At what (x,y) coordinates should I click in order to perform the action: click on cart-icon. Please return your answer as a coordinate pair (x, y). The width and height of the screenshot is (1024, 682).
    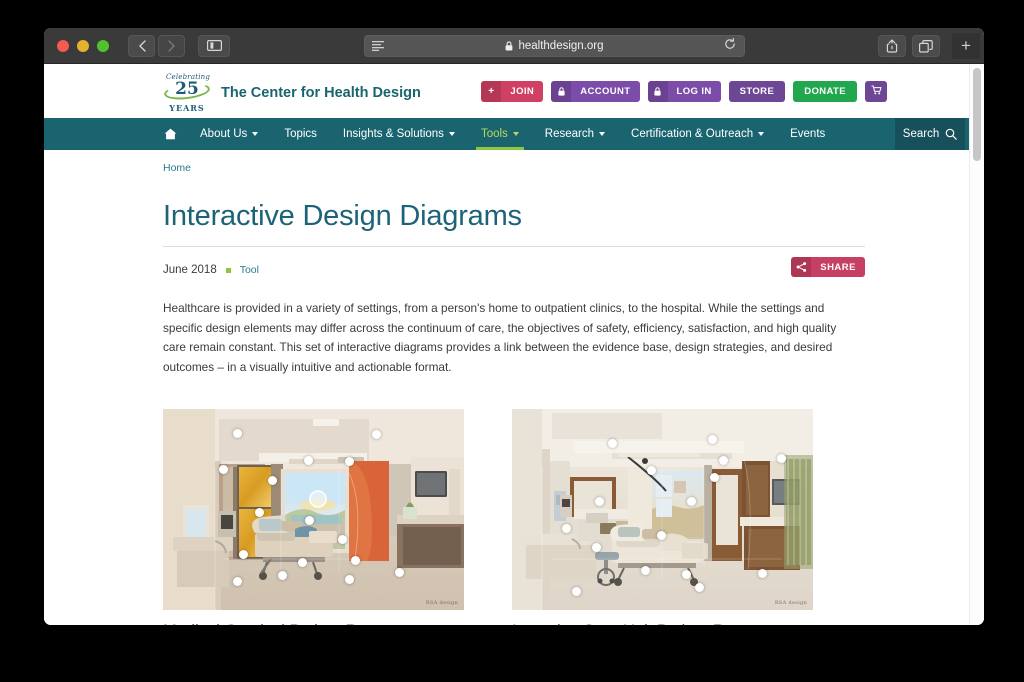
    Looking at the image, I should click on (876, 91).